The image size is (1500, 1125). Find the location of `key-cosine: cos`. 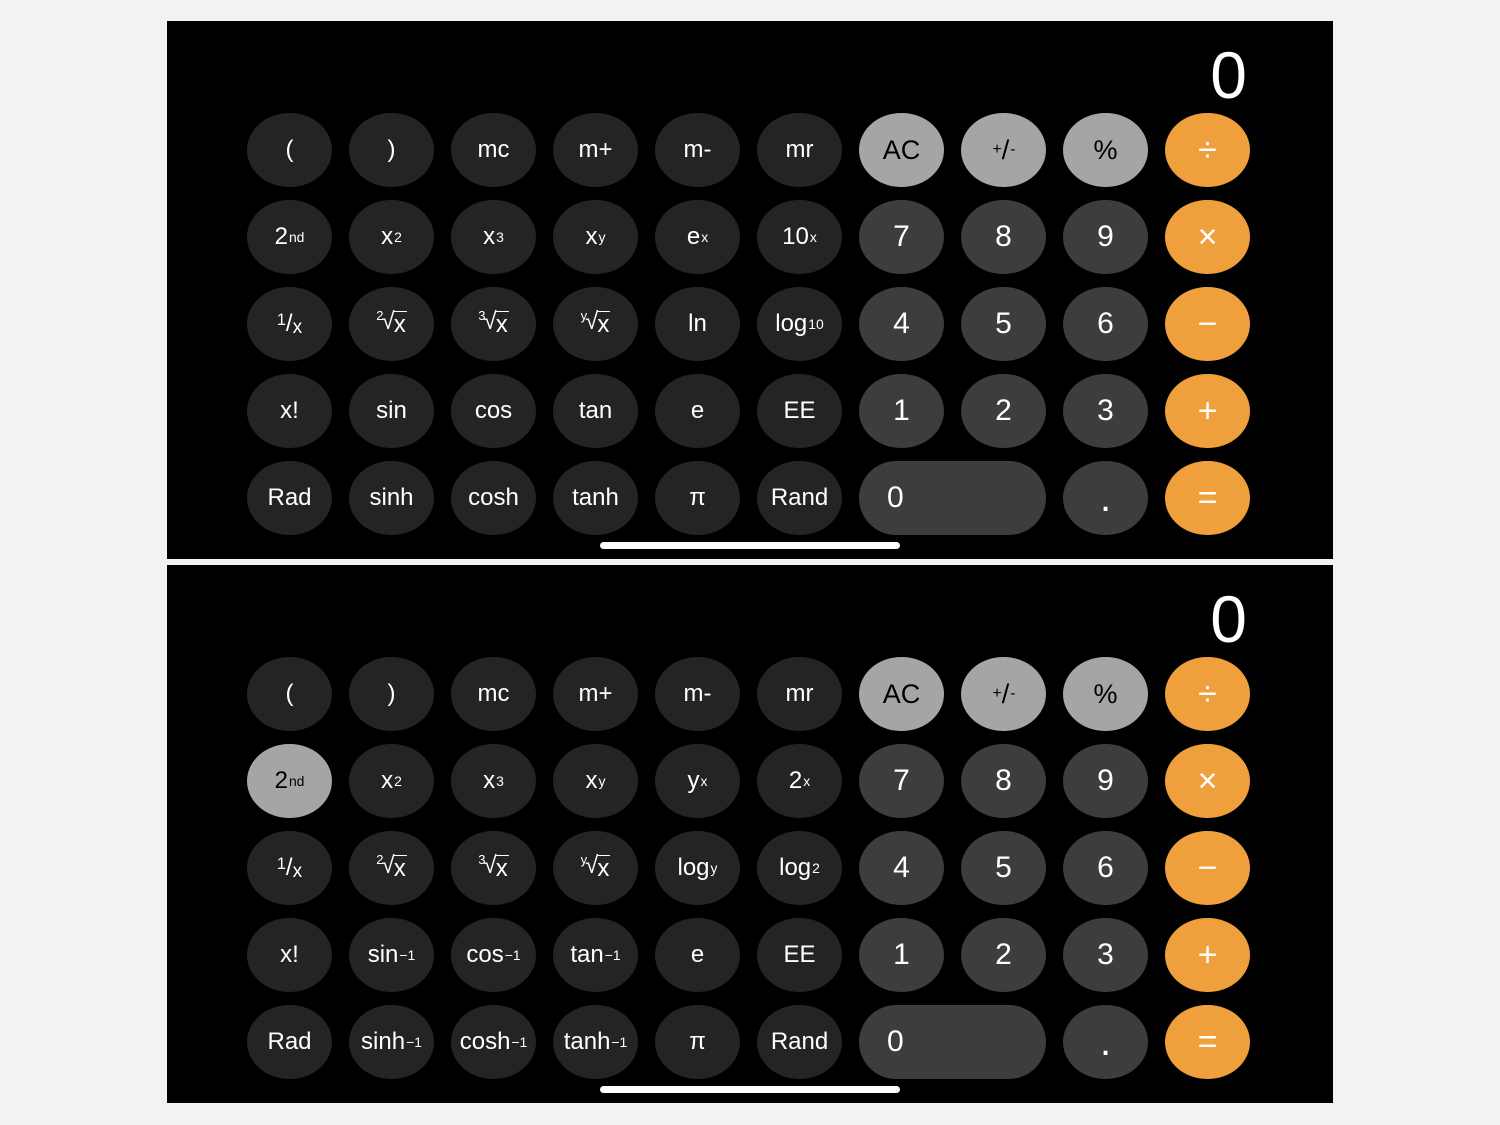

key-cosine: cos is located at coordinates (493, 411).